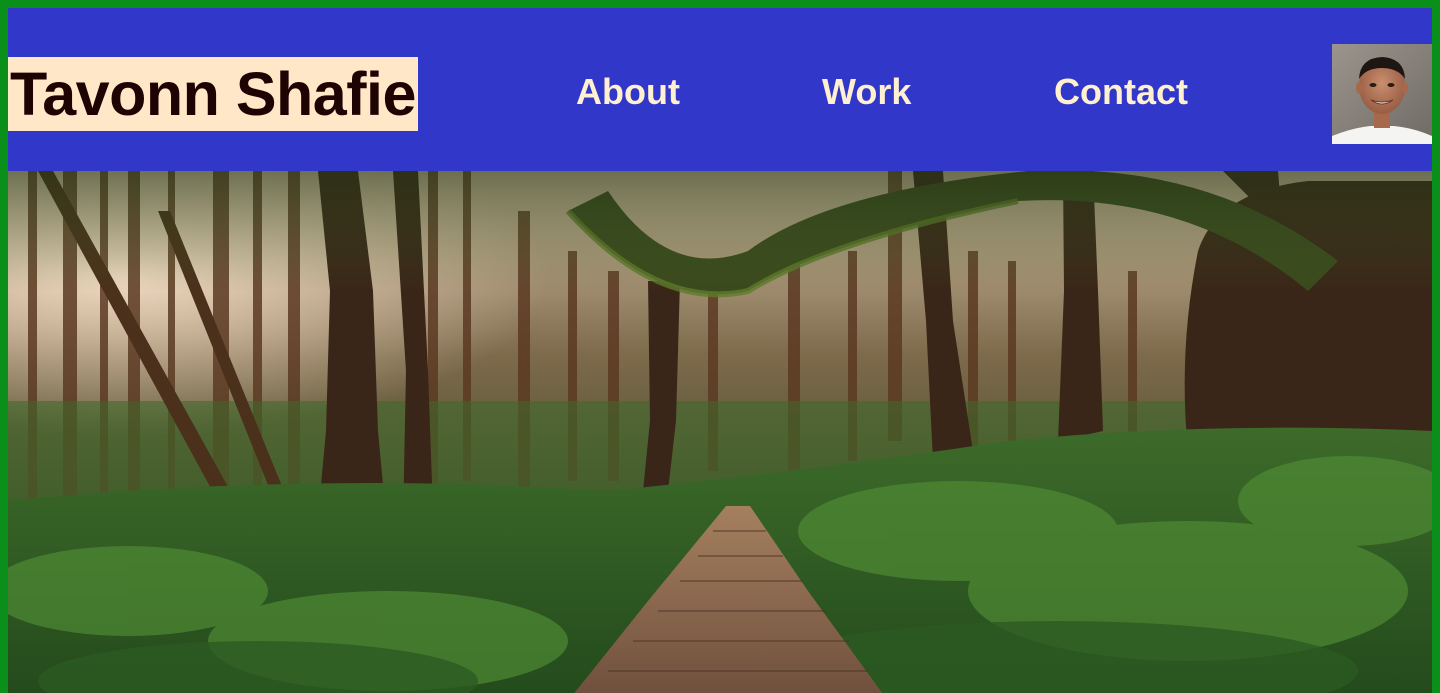 This screenshot has width=1440, height=693. Describe the element at coordinates (628, 92) in the screenshot. I see `nav-link-about: About` at that location.